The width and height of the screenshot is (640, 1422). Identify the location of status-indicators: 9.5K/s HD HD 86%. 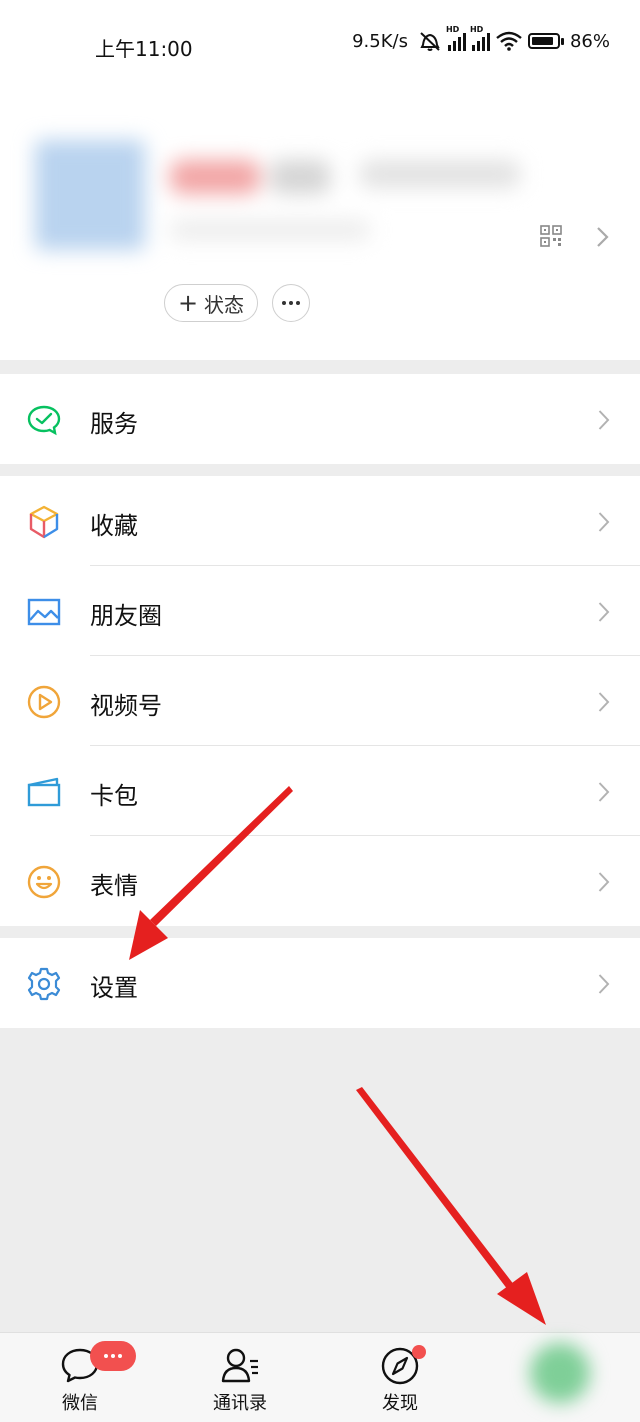
(481, 38).